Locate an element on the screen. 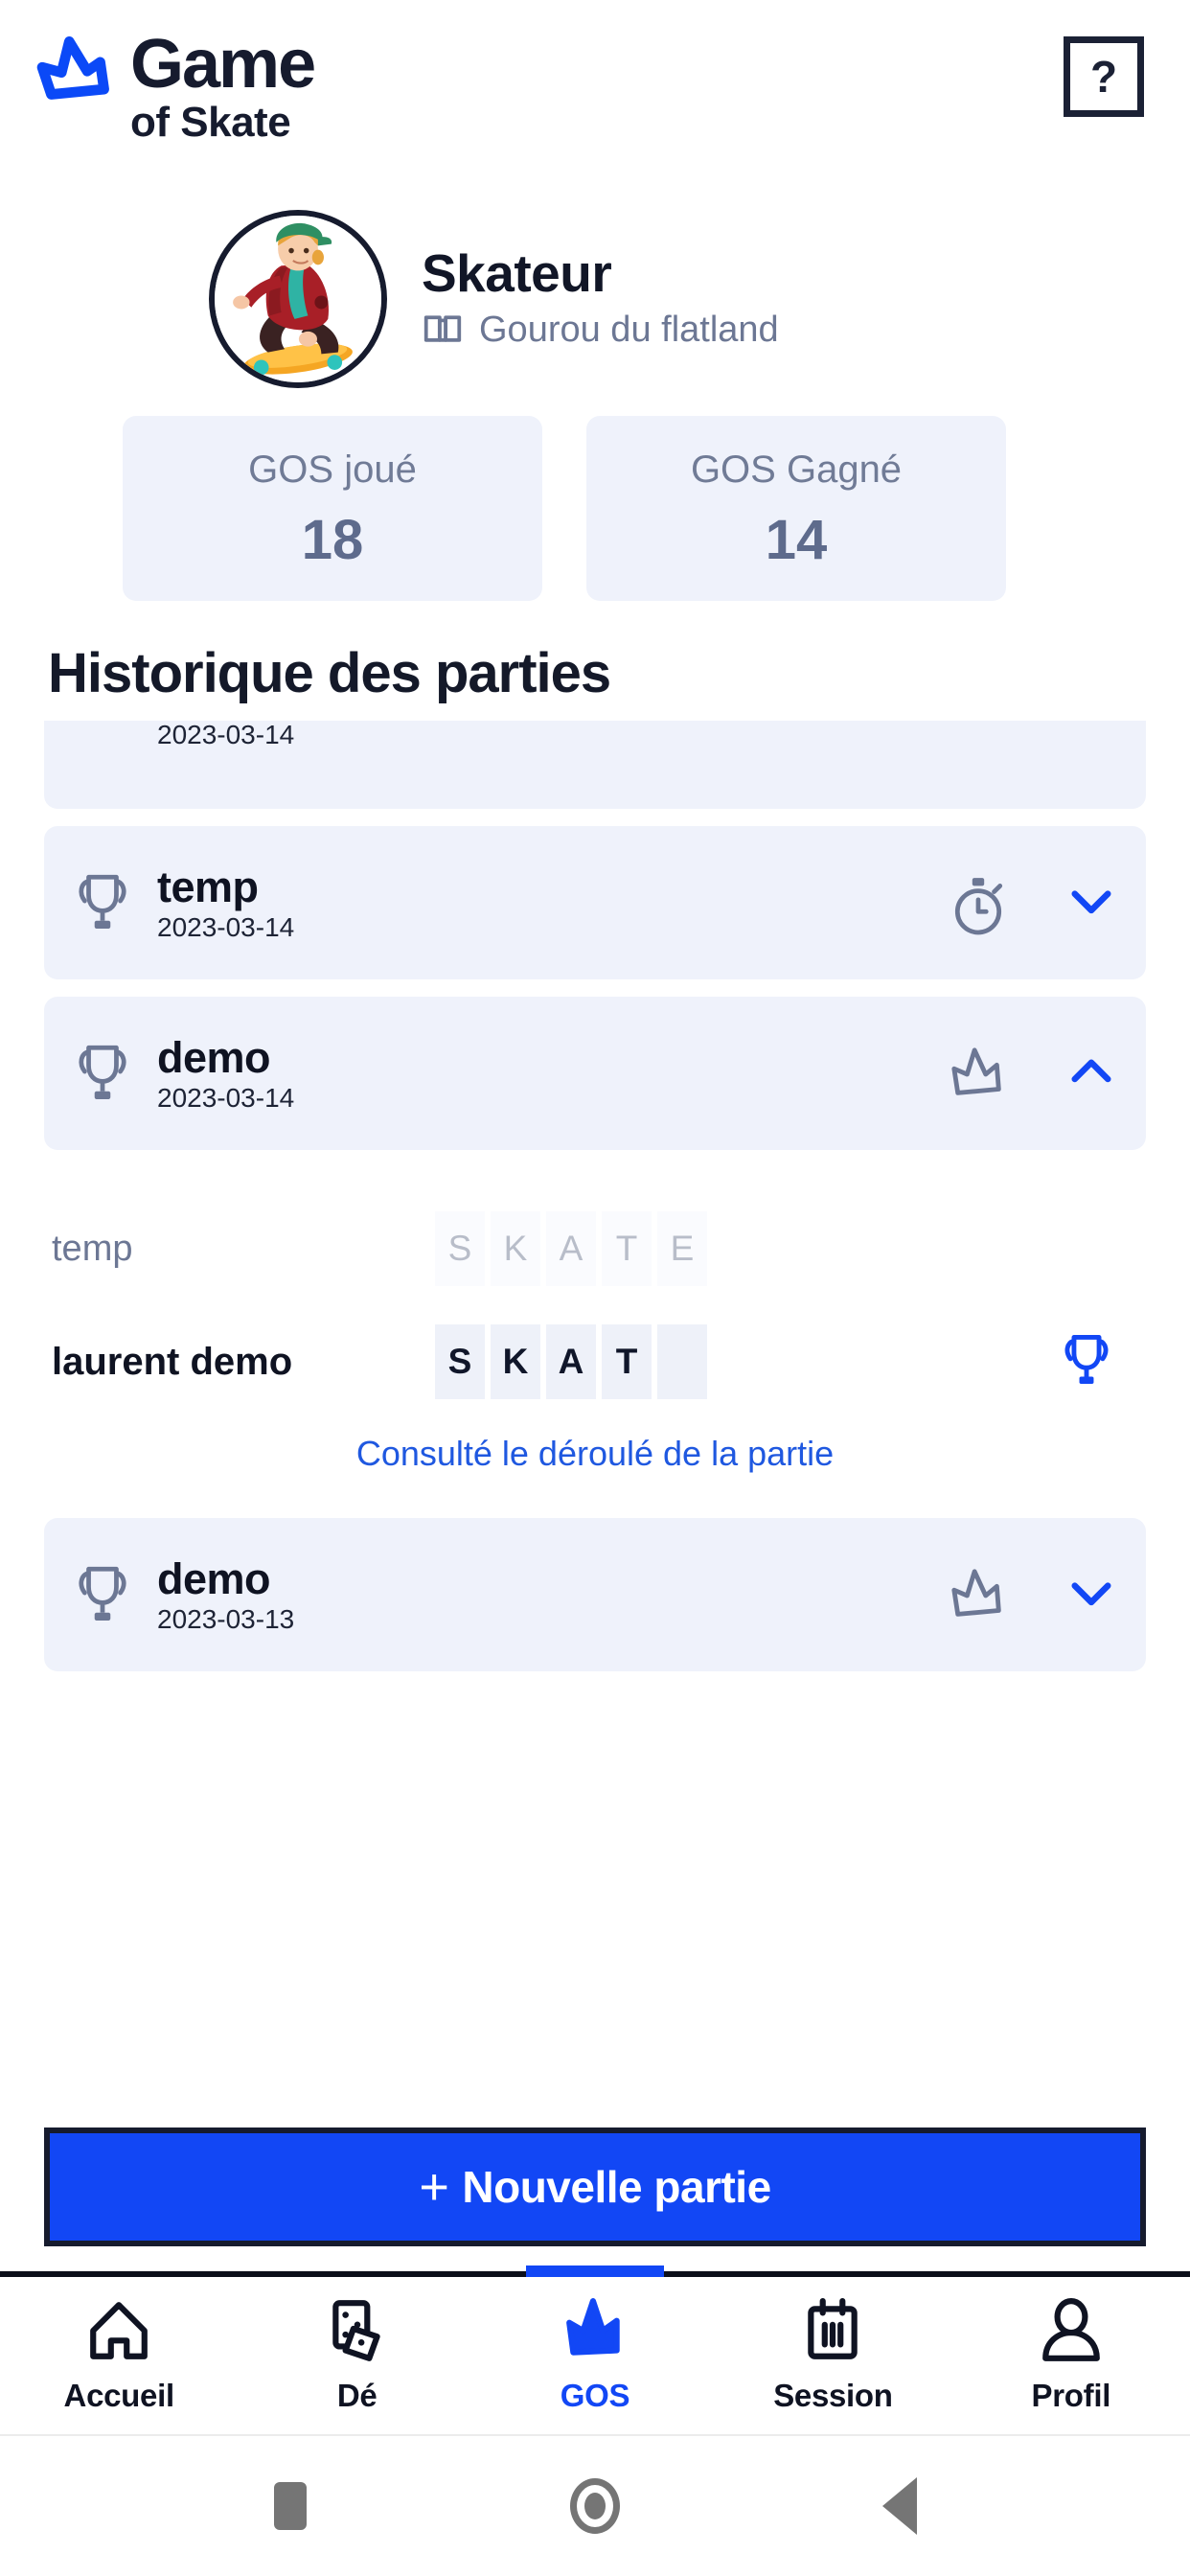  app-logo: Game of Skate is located at coordinates (175, 85).